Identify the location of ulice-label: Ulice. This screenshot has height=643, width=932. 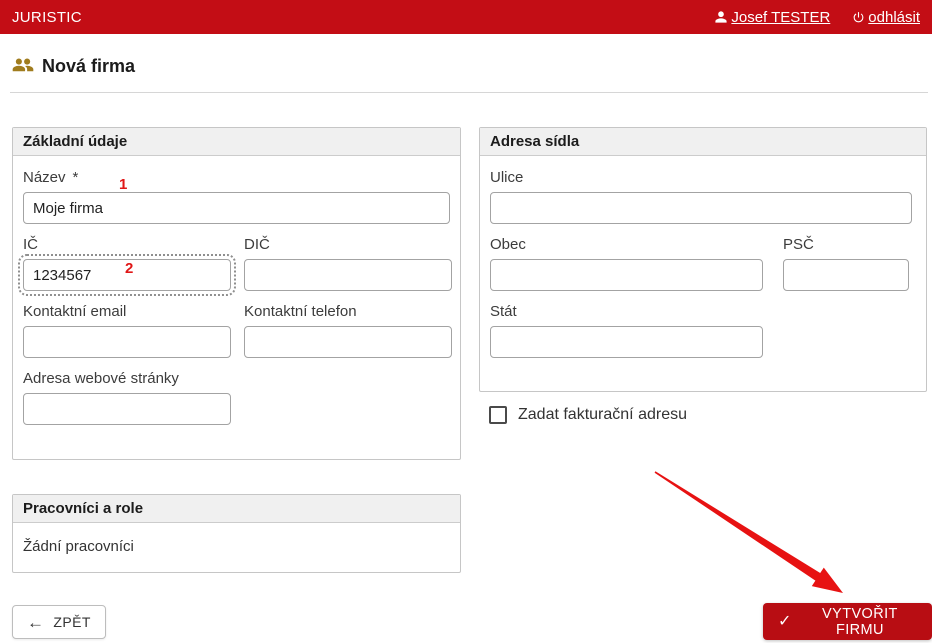
(507, 177).